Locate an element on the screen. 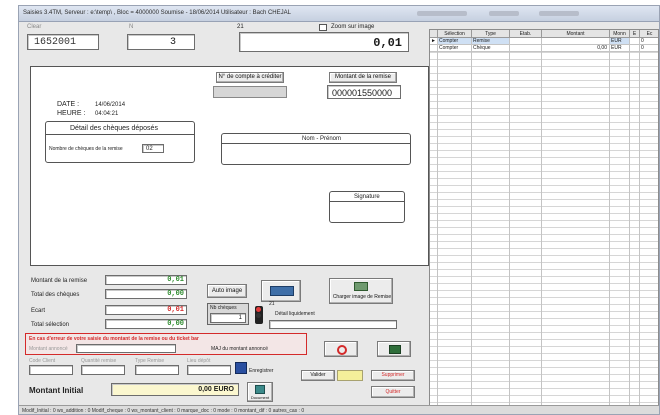 This screenshot has width=660, height=415. scanner-button is located at coordinates (281, 291).